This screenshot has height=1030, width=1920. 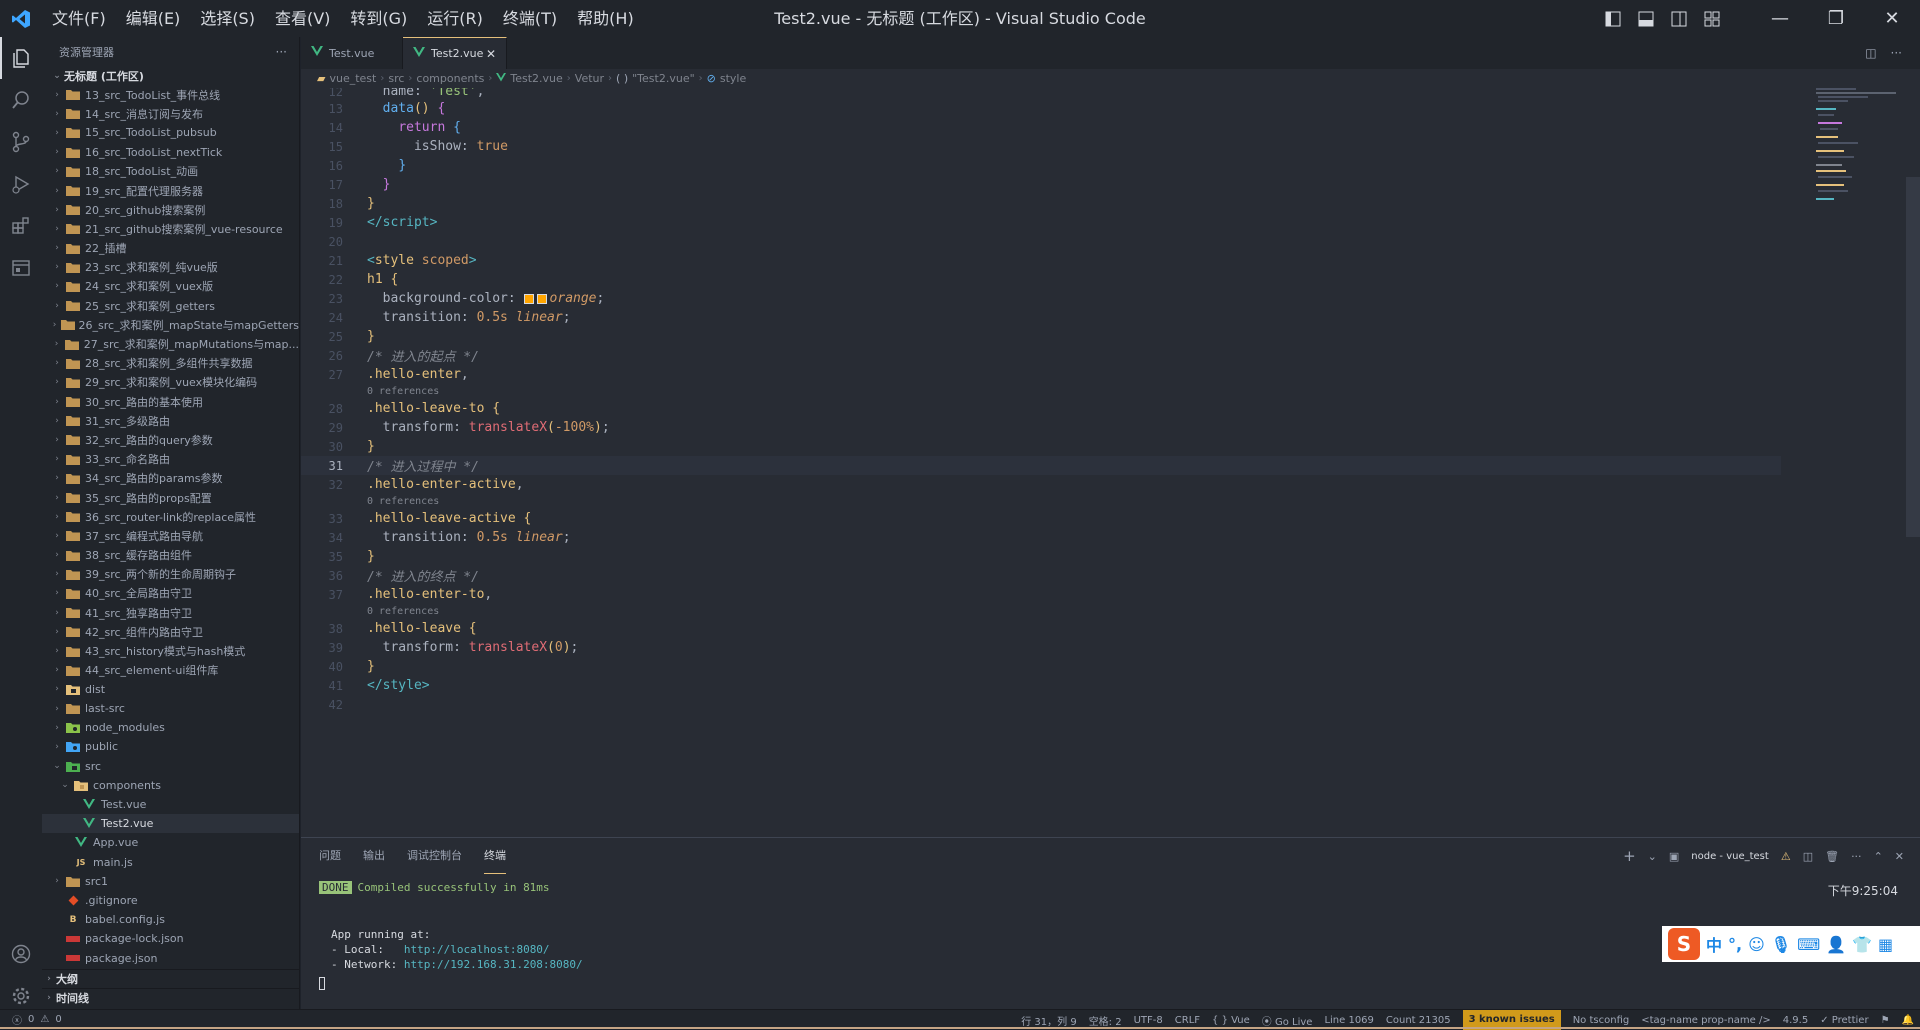 What do you see at coordinates (170, 862) in the screenshot?
I see `tree-file: JS main.js` at bounding box center [170, 862].